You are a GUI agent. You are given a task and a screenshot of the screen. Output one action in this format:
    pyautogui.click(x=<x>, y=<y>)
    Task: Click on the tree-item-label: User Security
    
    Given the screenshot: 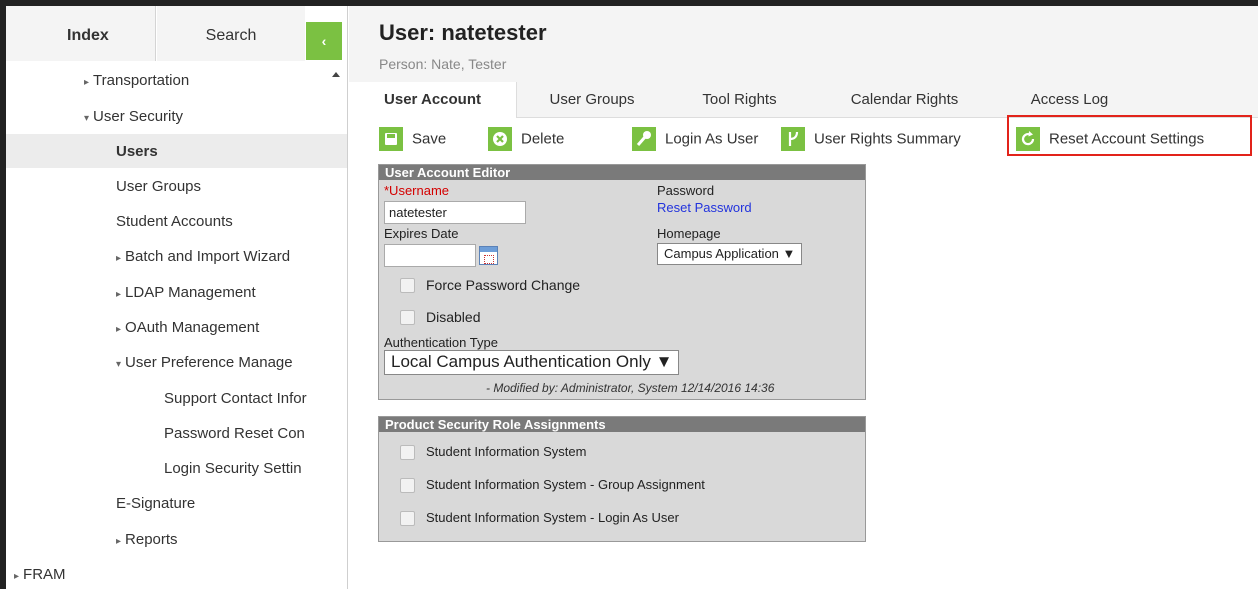 What is the action you would take?
    pyautogui.click(x=138, y=116)
    